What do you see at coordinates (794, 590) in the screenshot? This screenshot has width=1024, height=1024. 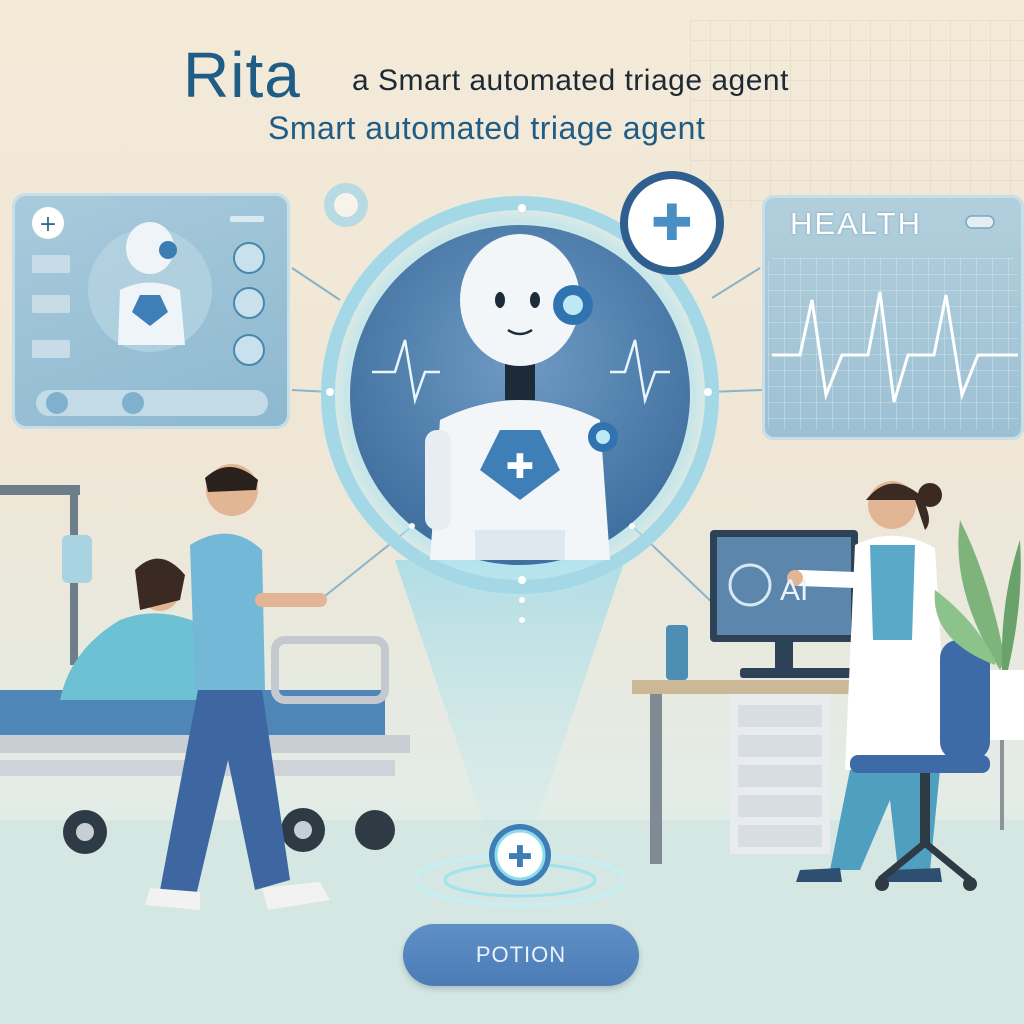 I see `monitor-screen-text: AI` at bounding box center [794, 590].